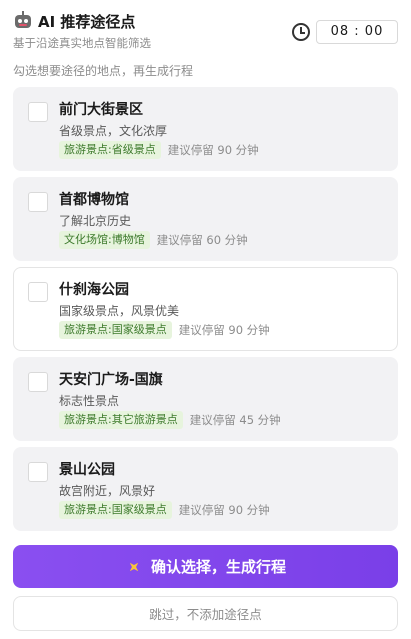  I want to click on skip-button-label: 跳过，不添加途径点, so click(205, 614).